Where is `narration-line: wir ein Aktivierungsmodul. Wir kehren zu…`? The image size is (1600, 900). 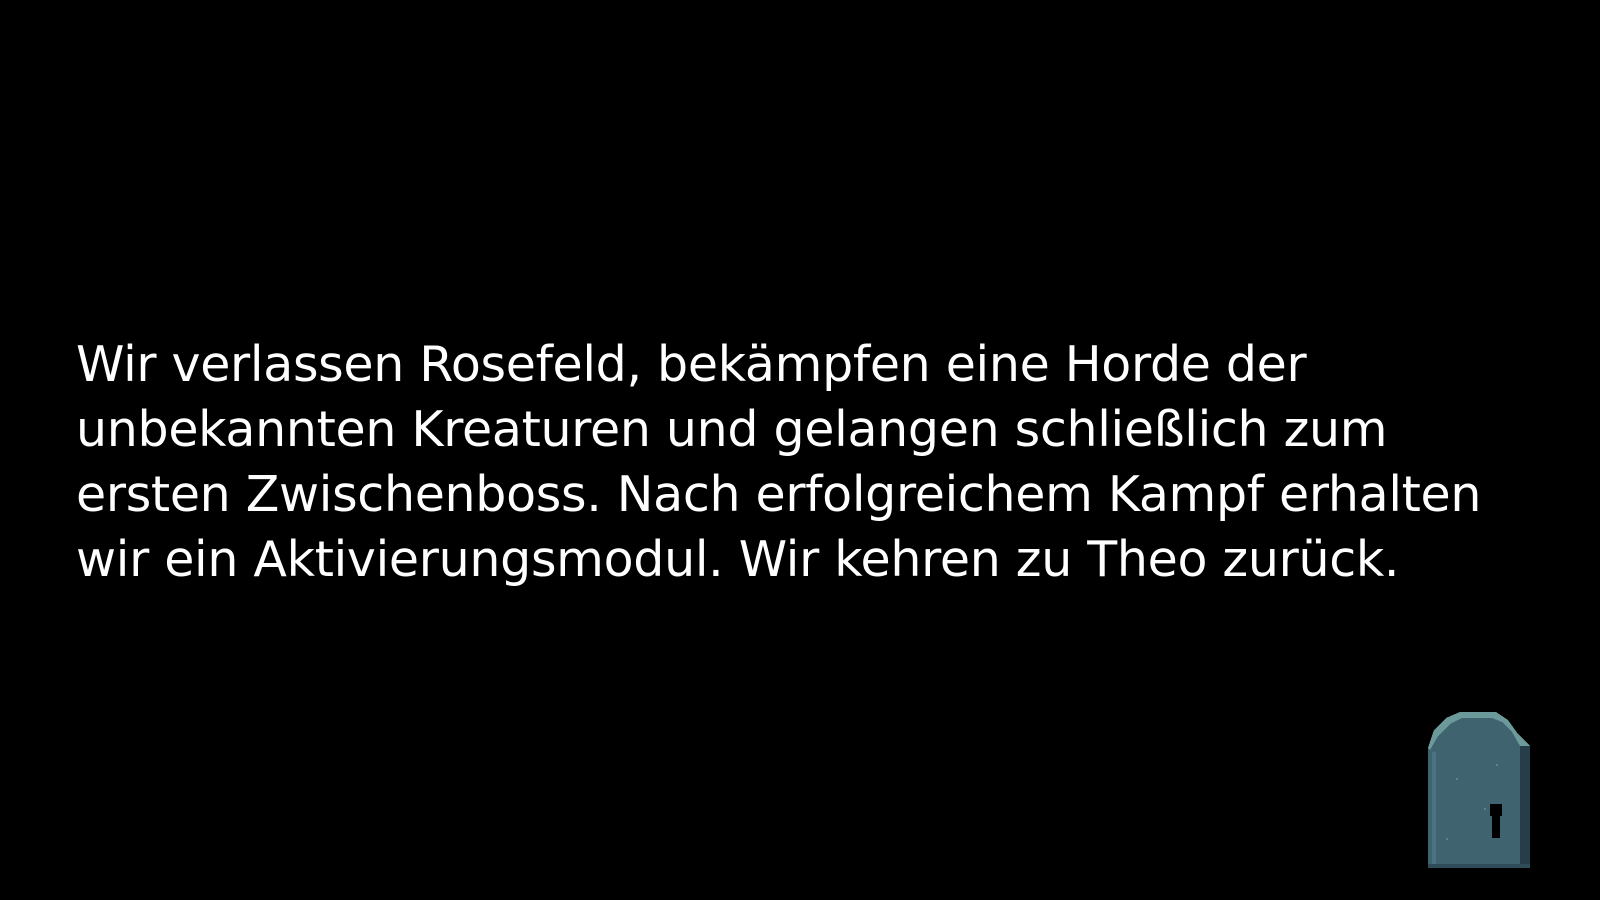 narration-line: wir ein Aktivierungsmodul. Wir kehren zu… is located at coordinates (738, 559).